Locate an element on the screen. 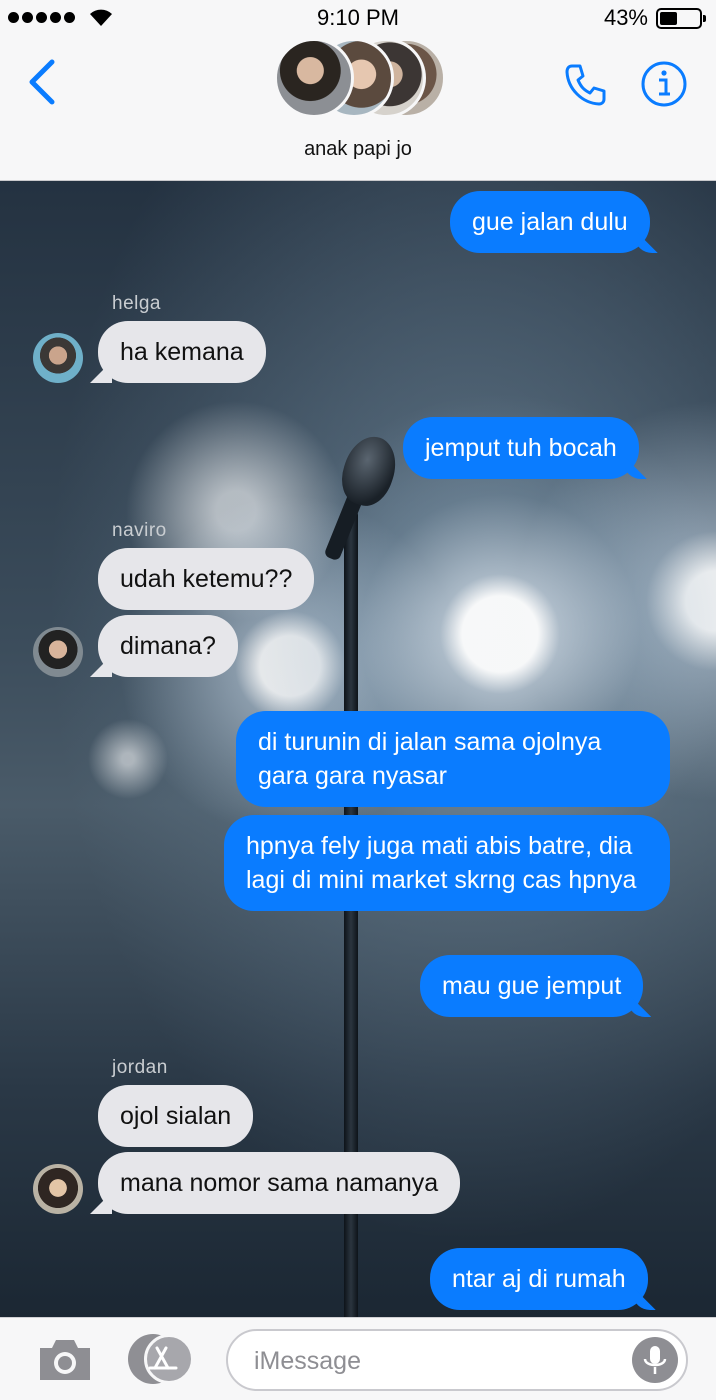 The image size is (716, 1400). message-bubble-outgoing: ntar aj di rumah is located at coordinates (539, 1279).